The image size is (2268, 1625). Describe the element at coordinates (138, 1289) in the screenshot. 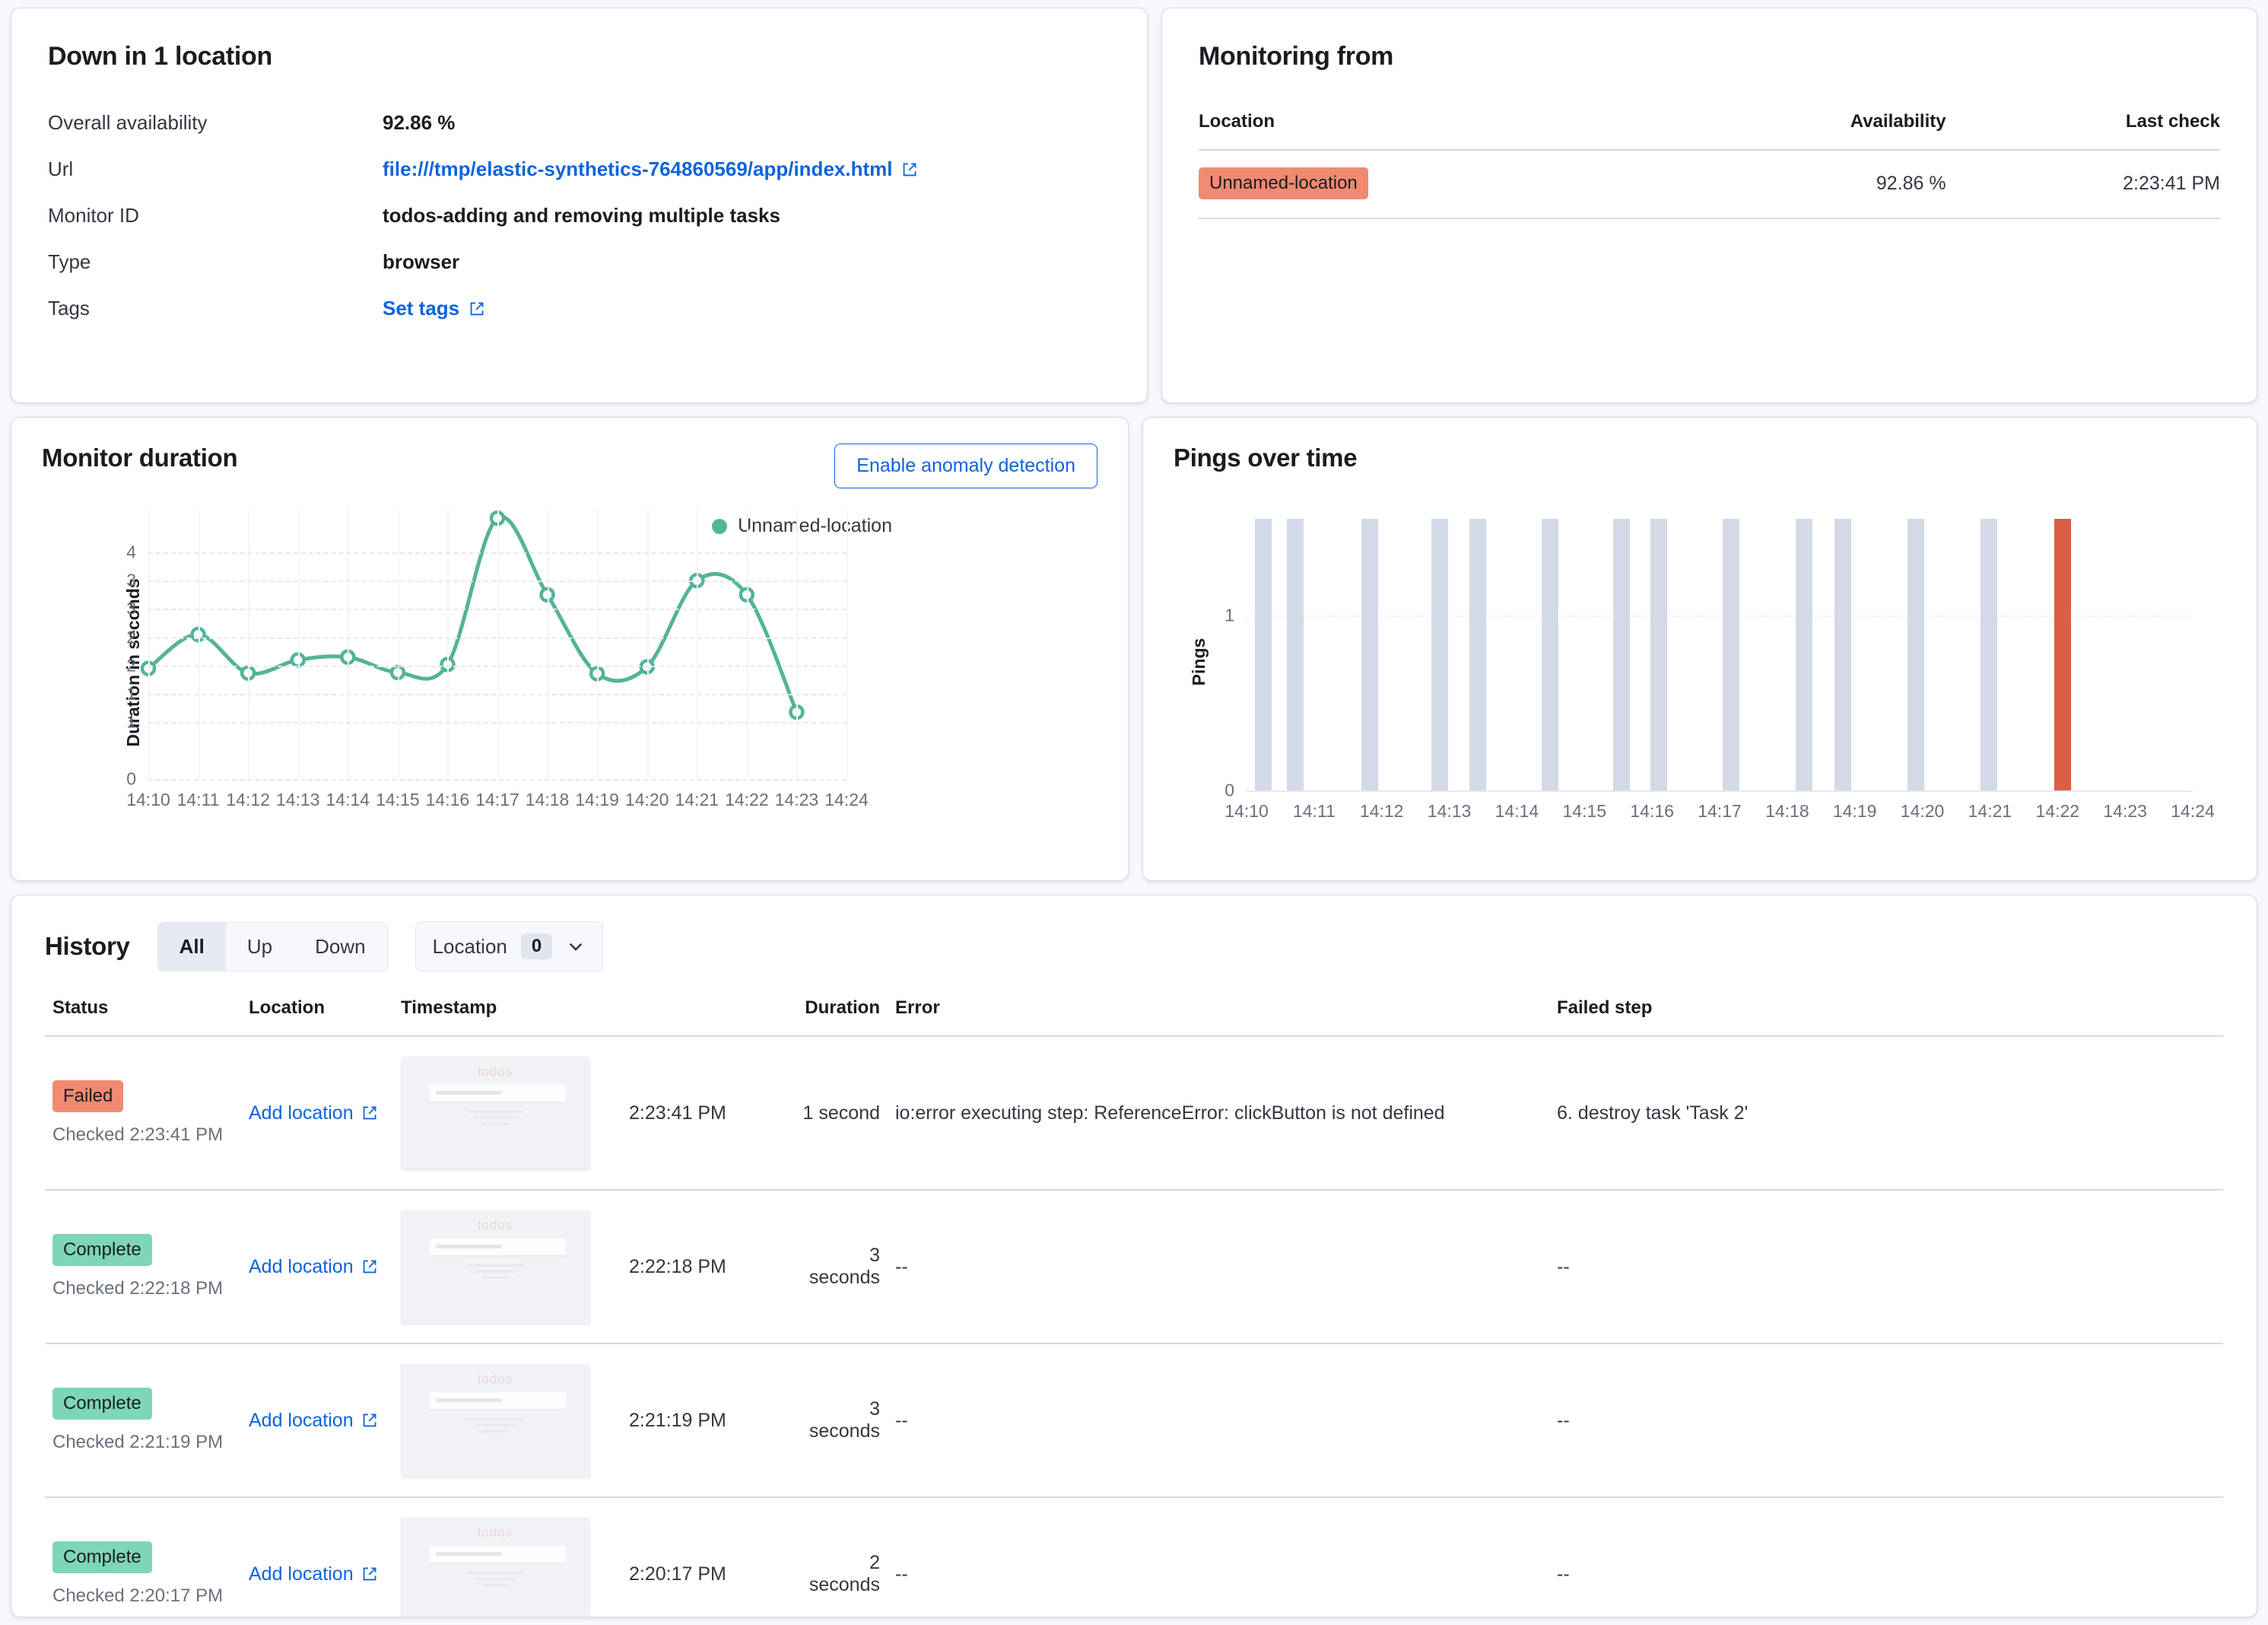

I see `checked-timestamp: Checked 2:22:18 PM` at that location.